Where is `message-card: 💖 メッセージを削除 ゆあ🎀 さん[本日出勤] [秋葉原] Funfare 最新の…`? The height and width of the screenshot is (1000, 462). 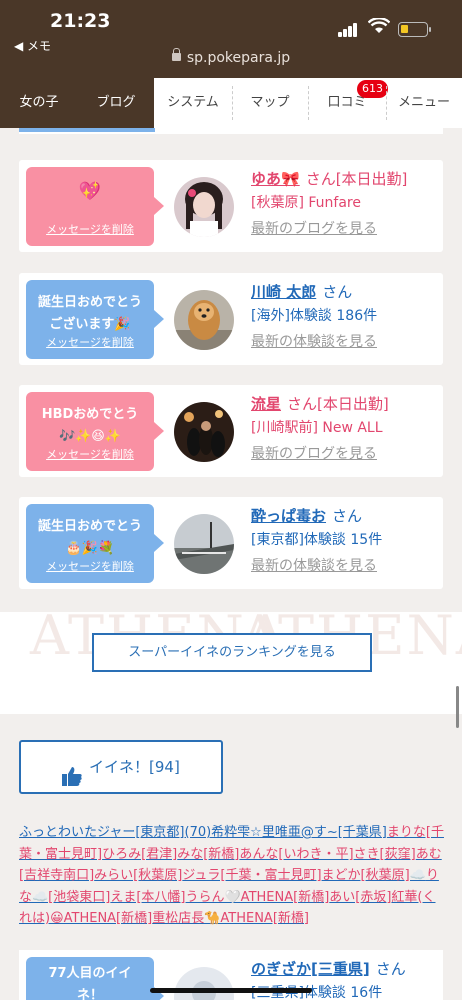 message-card: 💖 メッセージを削除 ゆあ🎀 さん[本日出勤] [秋葉原] Funfare 最新の… is located at coordinates (231, 206).